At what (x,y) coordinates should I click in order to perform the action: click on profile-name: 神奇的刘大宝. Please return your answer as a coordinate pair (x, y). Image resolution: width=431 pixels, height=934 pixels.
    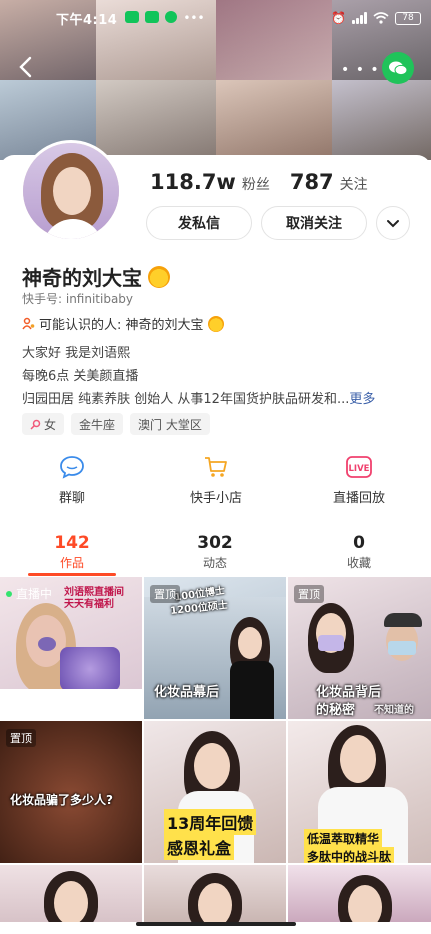
    Looking at the image, I should click on (96, 276).